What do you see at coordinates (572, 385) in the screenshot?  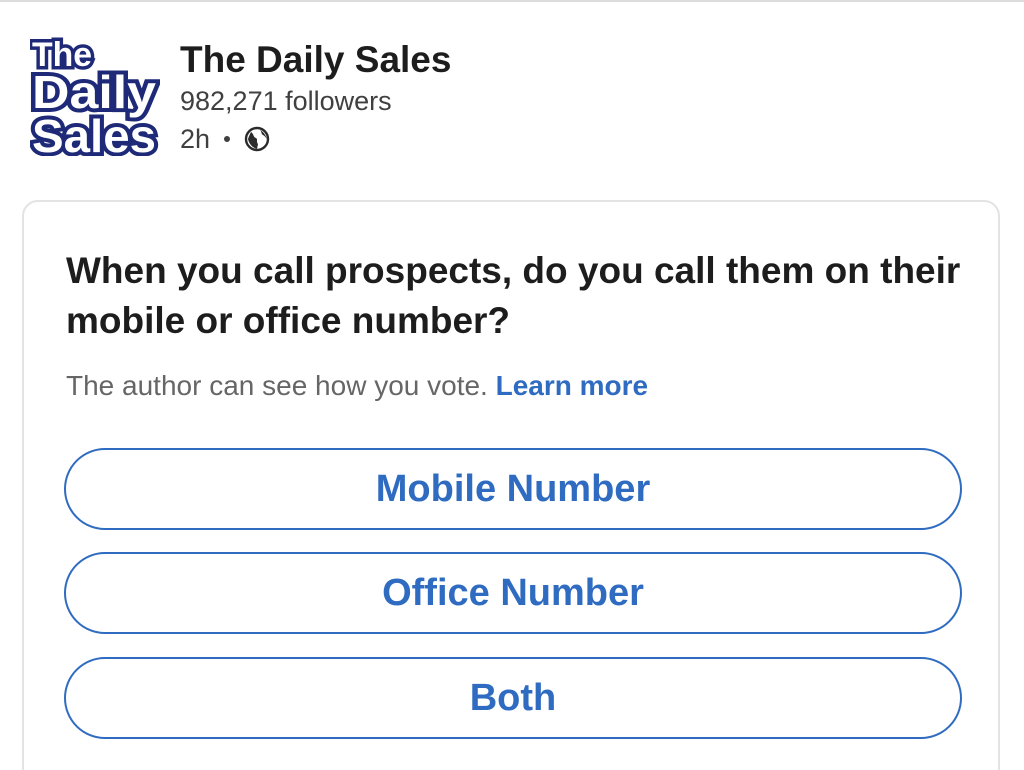 I see `learn-more-link: Learn more` at bounding box center [572, 385].